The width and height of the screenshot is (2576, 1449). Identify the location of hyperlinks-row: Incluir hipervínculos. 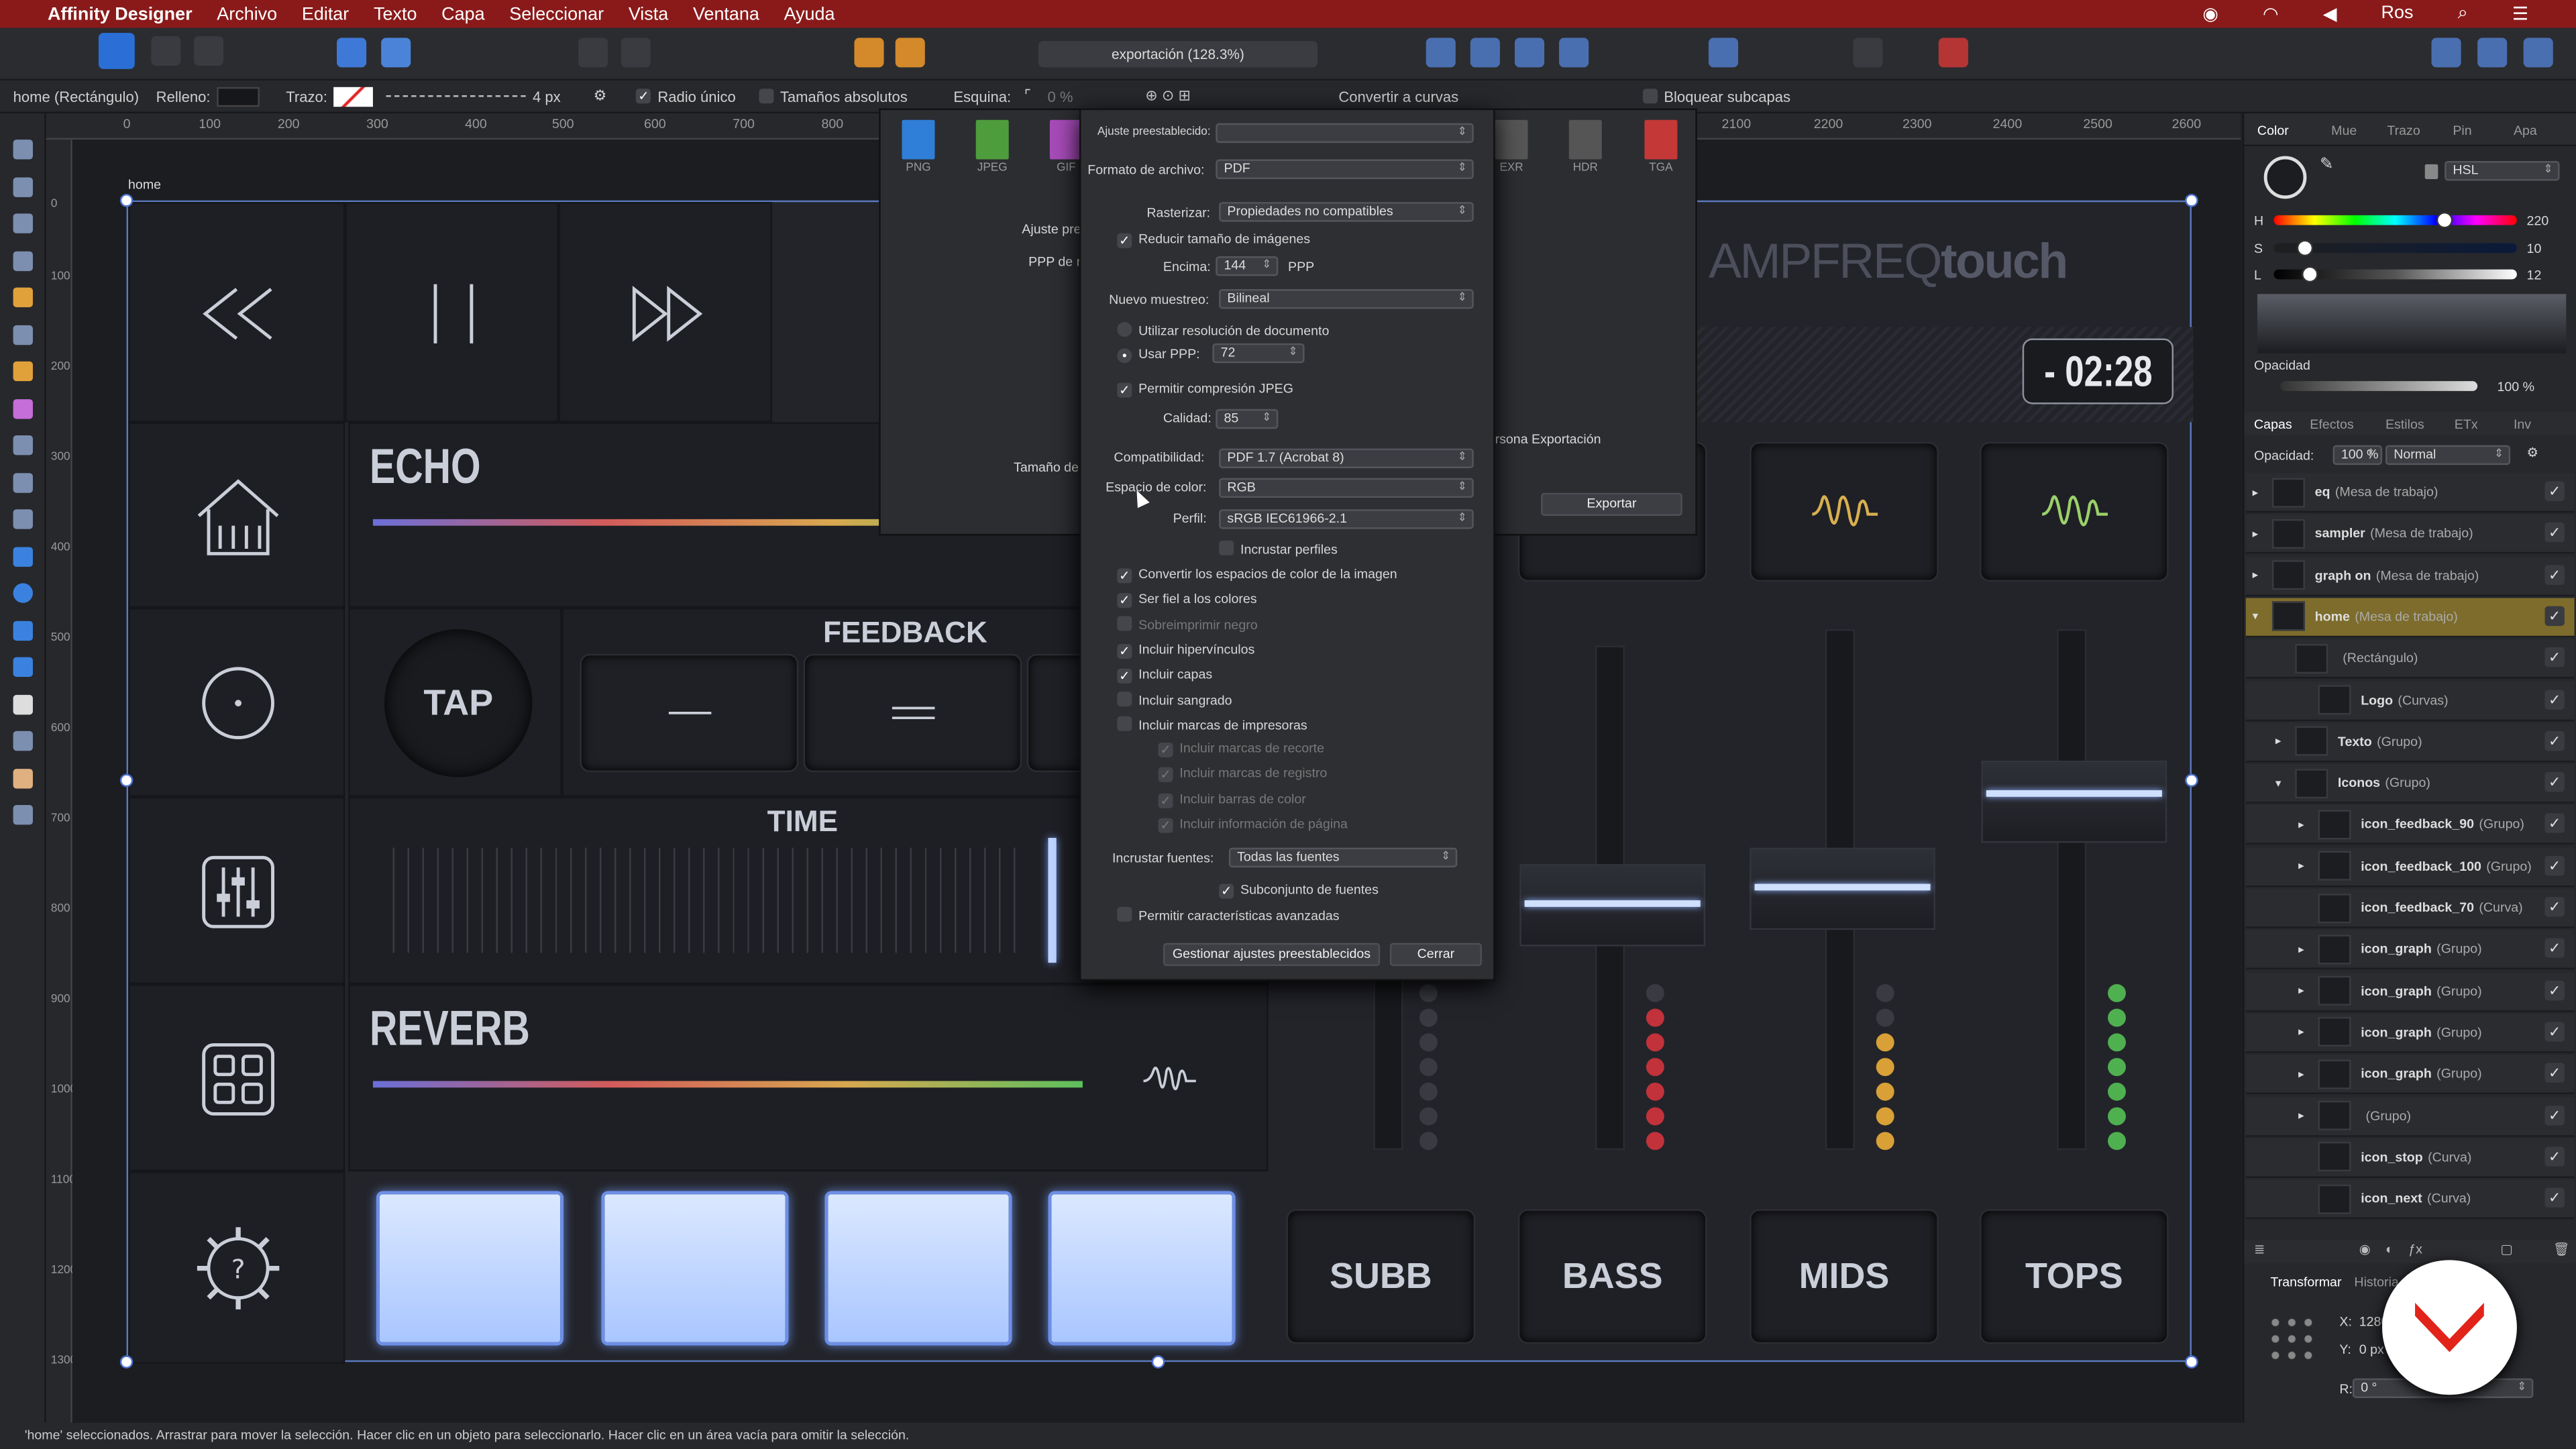
(1185, 651).